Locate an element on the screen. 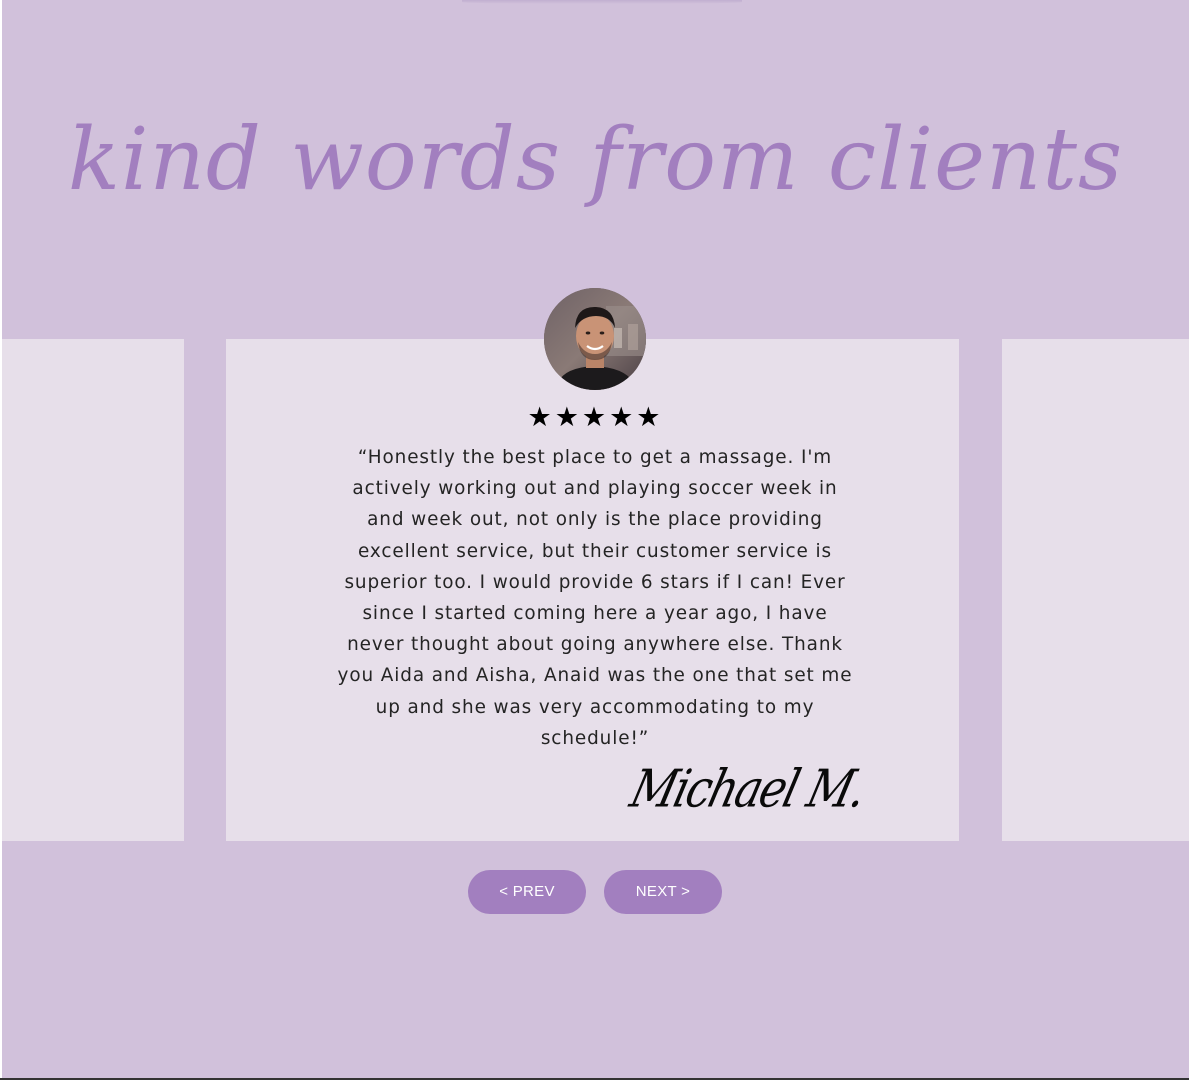 The height and width of the screenshot is (1080, 1189). client-avatar is located at coordinates (595, 339).